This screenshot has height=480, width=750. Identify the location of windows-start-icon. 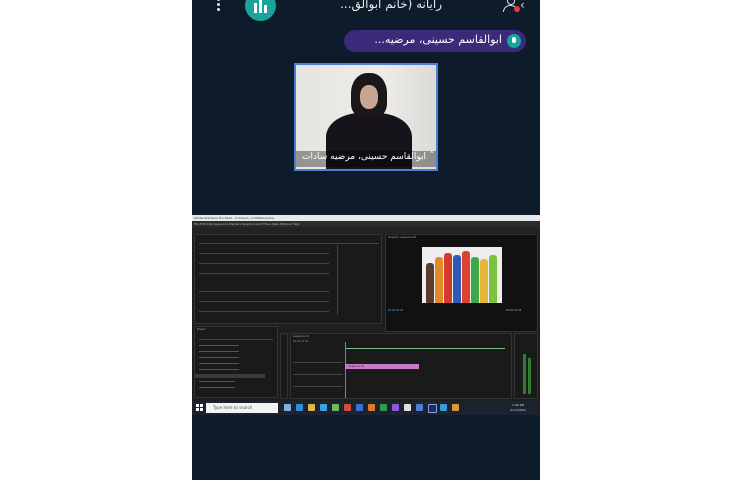
(200, 408).